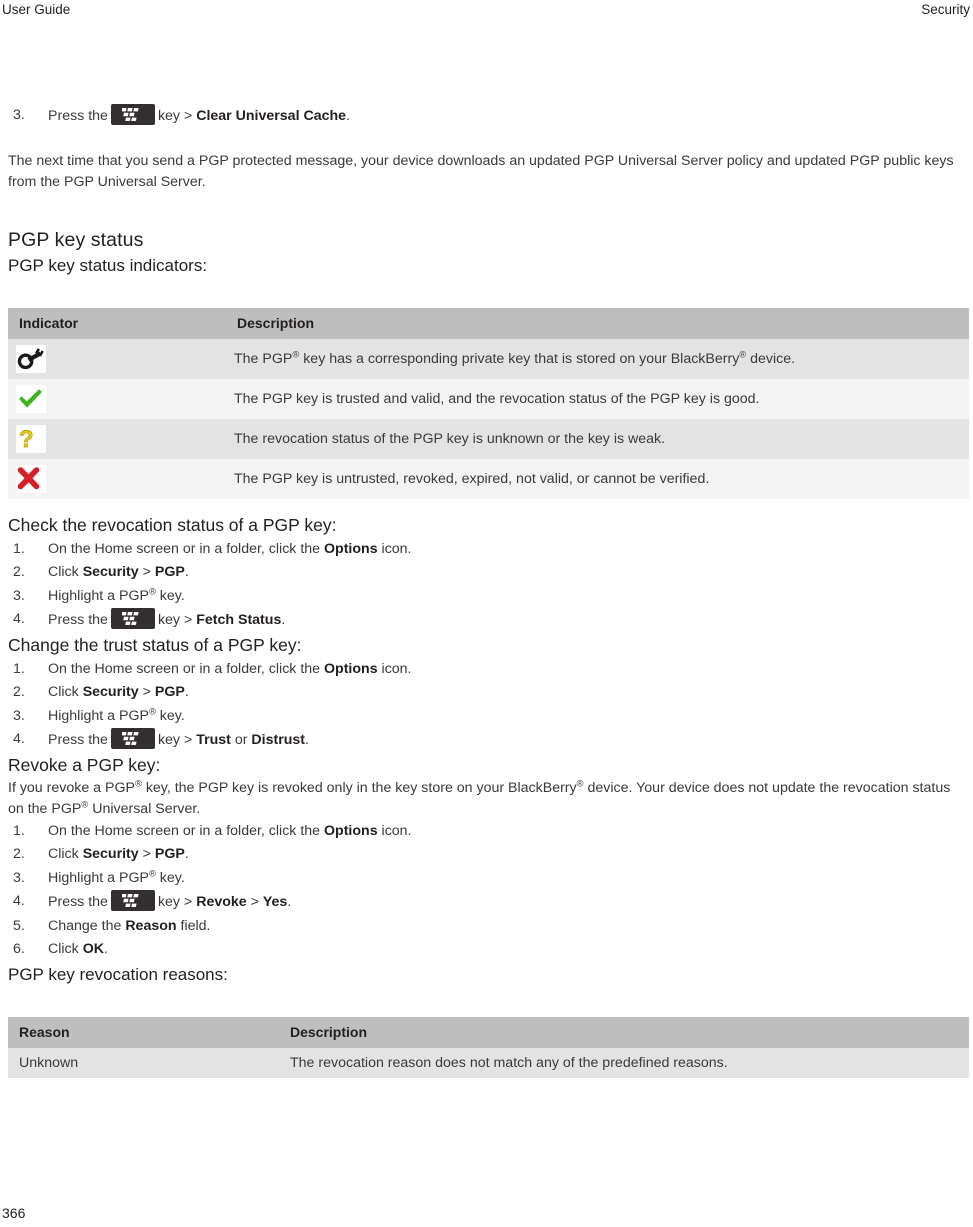 This screenshot has width=973, height=1227. I want to click on key-icon, so click(31, 358).